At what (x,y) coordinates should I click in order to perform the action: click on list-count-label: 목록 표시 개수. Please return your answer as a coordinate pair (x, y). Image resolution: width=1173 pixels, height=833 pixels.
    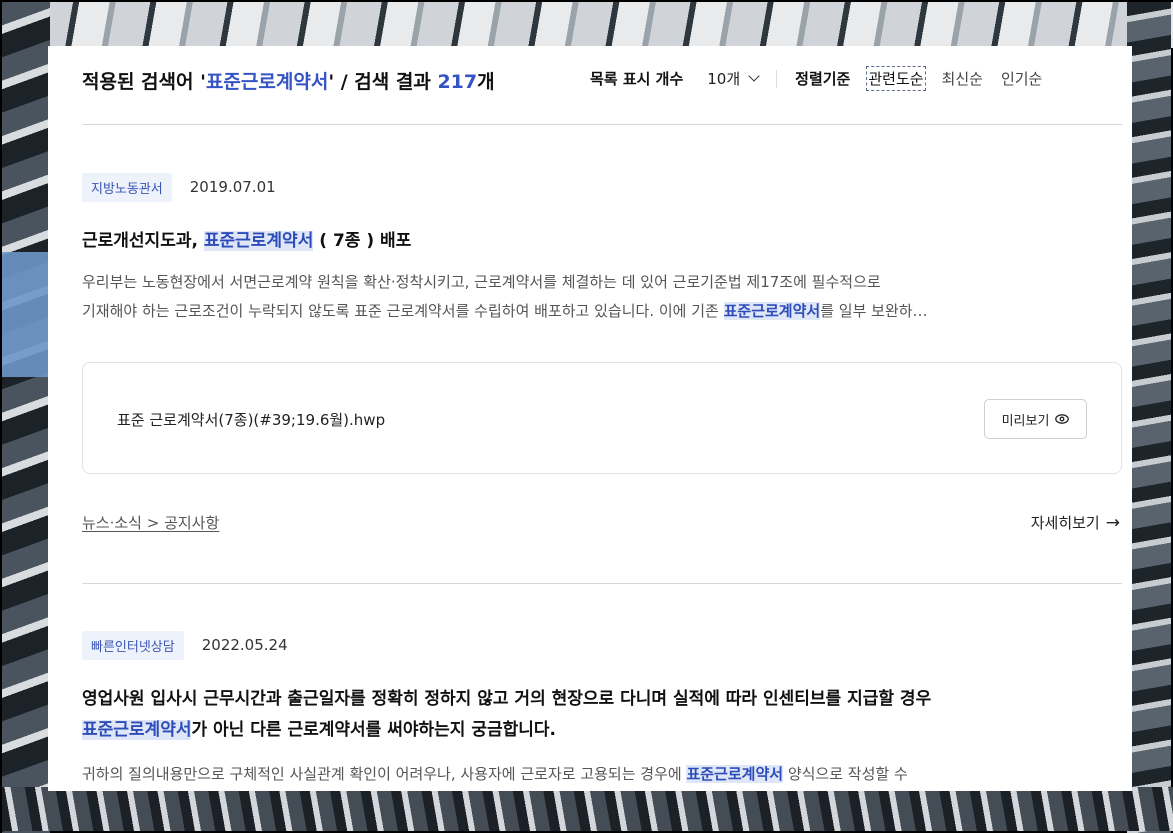
    Looking at the image, I should click on (637, 79).